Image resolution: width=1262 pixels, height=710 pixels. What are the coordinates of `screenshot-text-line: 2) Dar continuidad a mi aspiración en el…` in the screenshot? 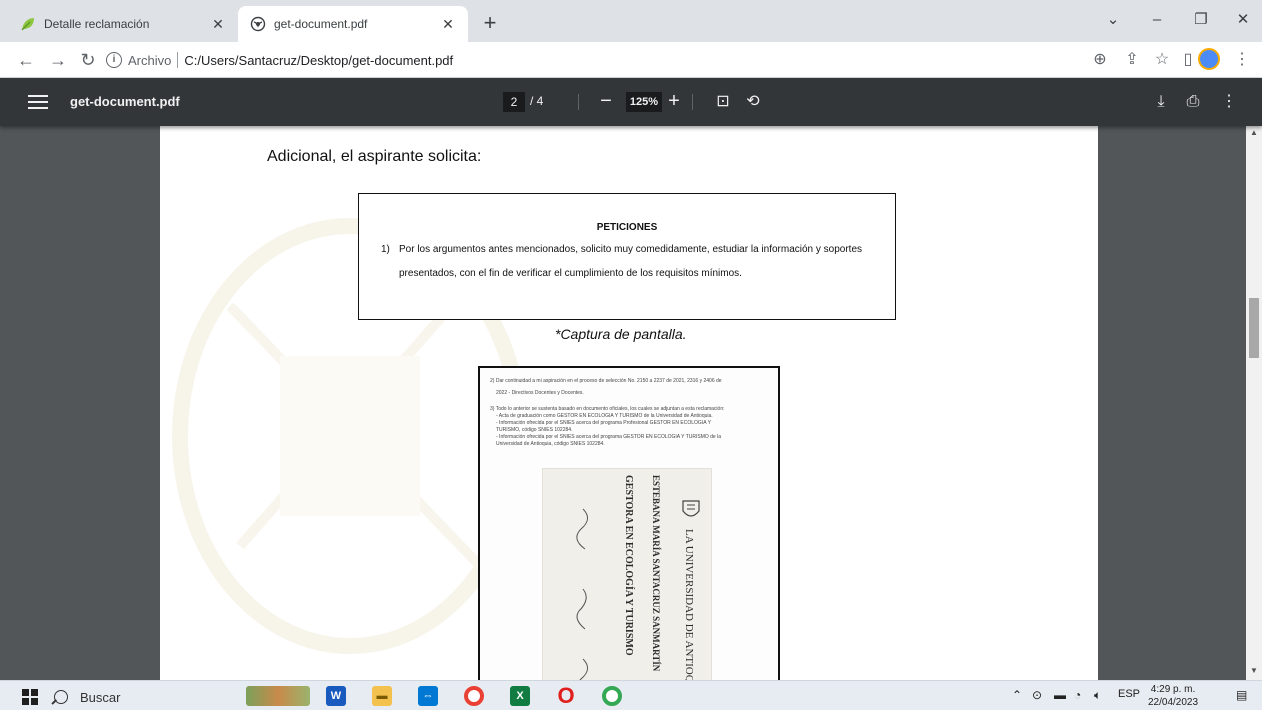 It's located at (606, 381).